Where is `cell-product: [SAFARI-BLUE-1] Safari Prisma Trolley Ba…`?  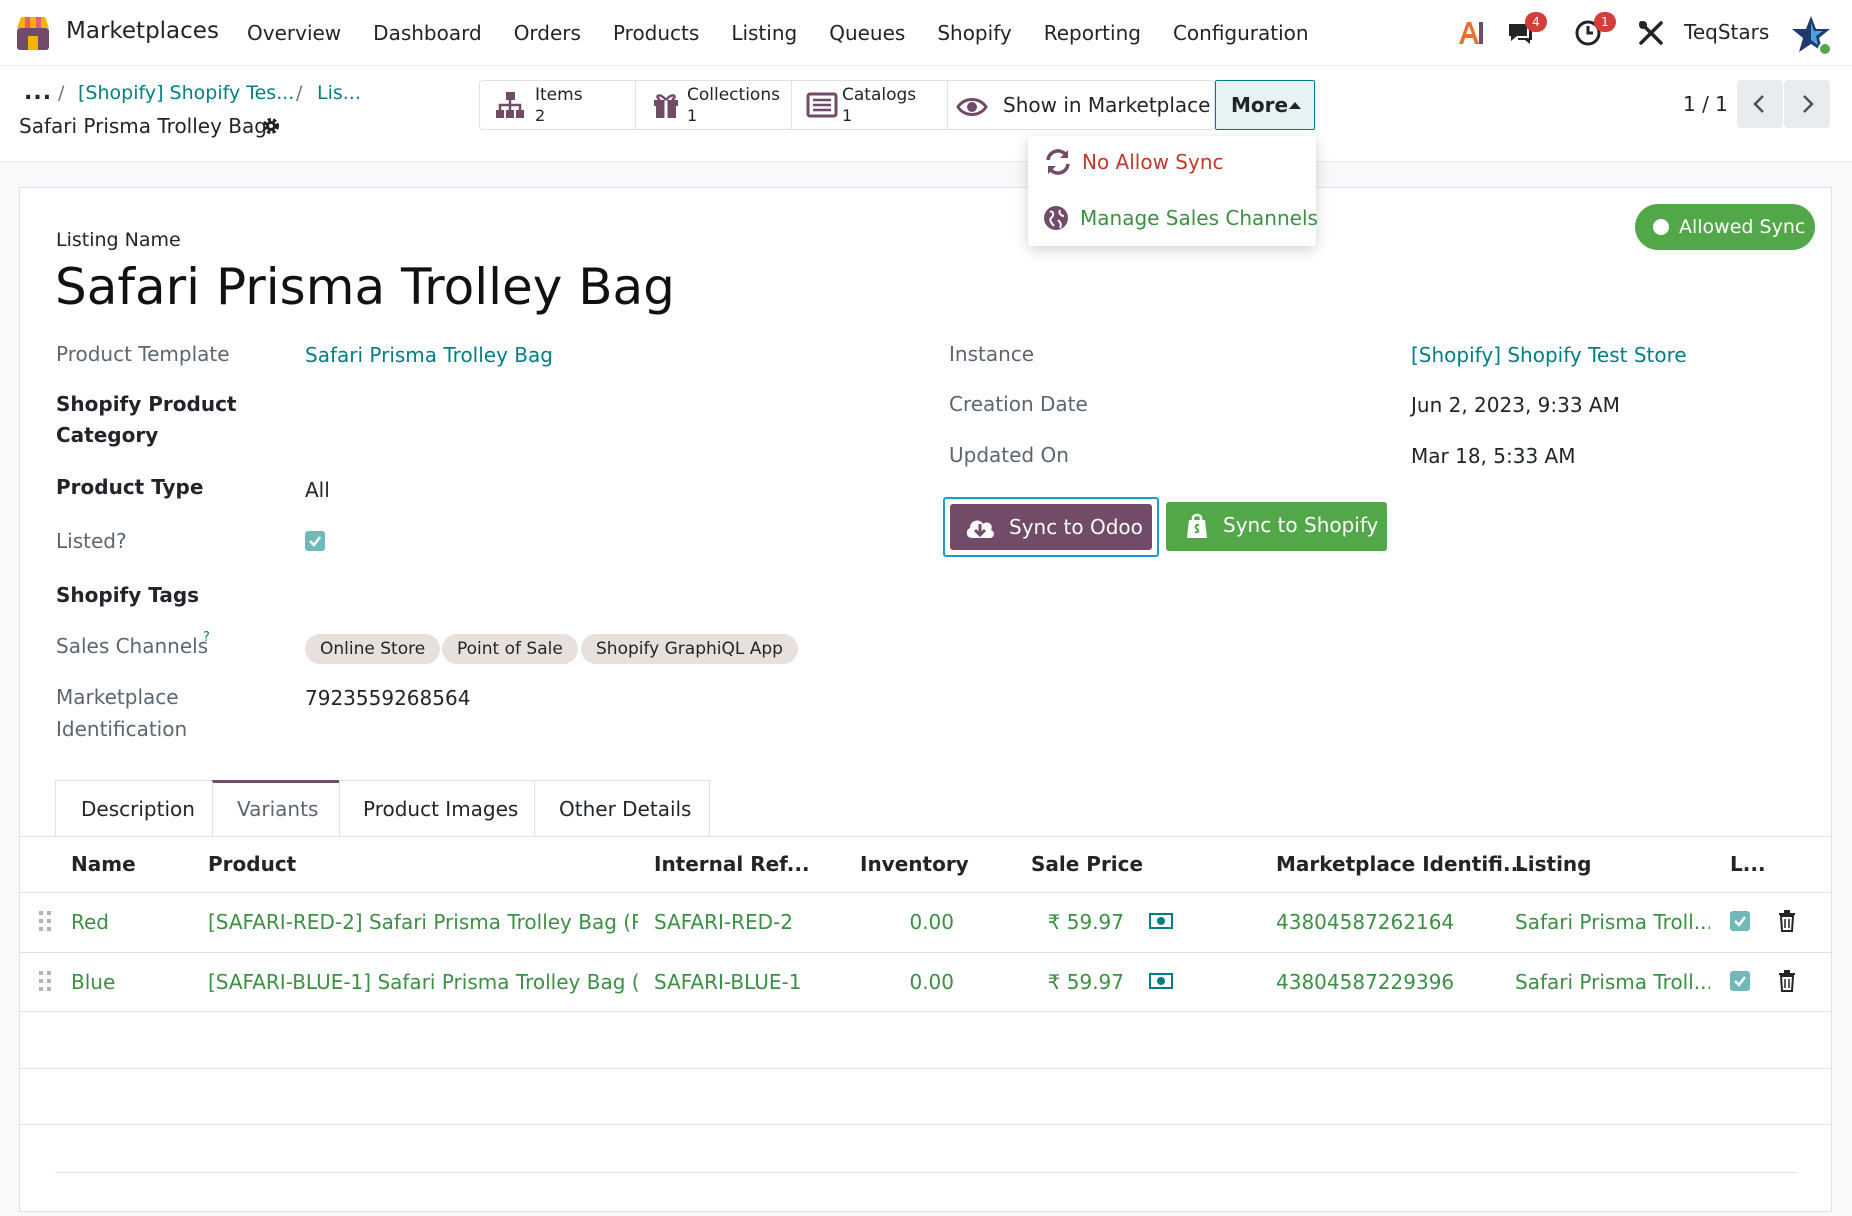 cell-product: [SAFARI-BLUE-1] Safari Prisma Trolley Ba… is located at coordinates (423, 982).